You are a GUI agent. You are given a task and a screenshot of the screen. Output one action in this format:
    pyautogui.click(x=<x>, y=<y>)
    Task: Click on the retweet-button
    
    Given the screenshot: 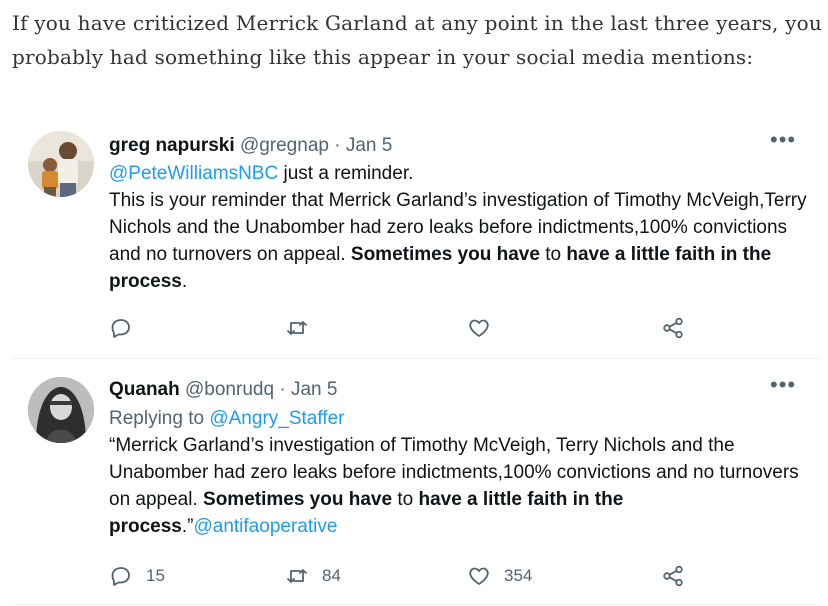 What is the action you would take?
    pyautogui.click(x=303, y=328)
    